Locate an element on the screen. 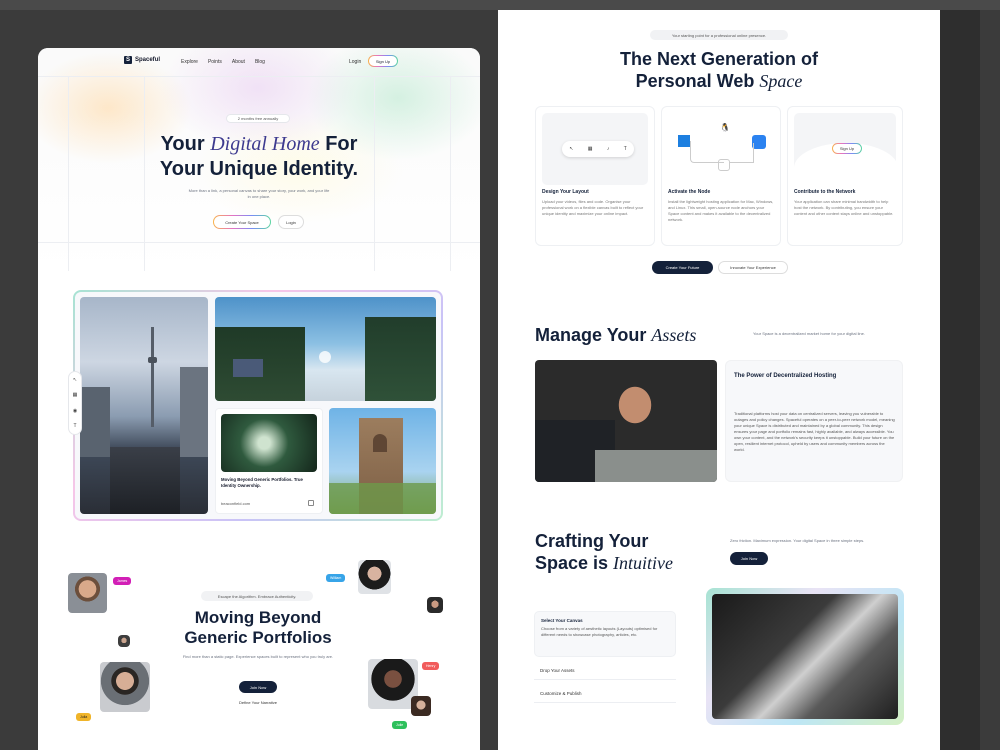 The height and width of the screenshot is (750, 1000). join-now-button: Join Now is located at coordinates (258, 687).